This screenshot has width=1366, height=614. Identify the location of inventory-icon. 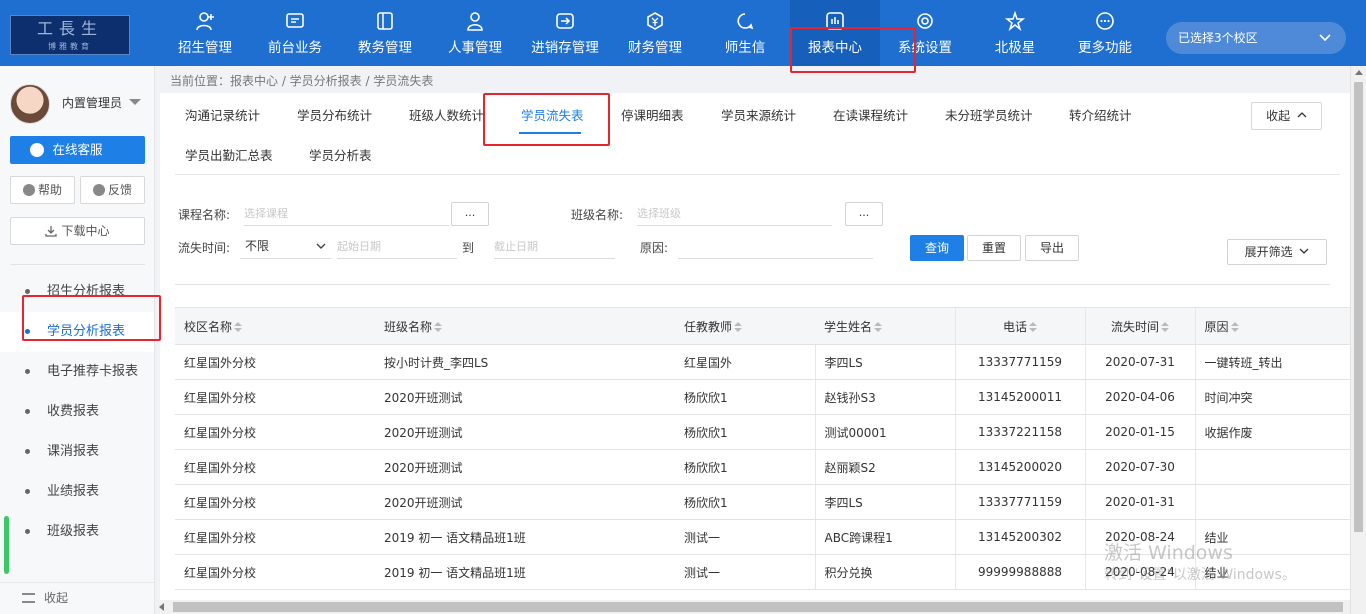
(565, 21).